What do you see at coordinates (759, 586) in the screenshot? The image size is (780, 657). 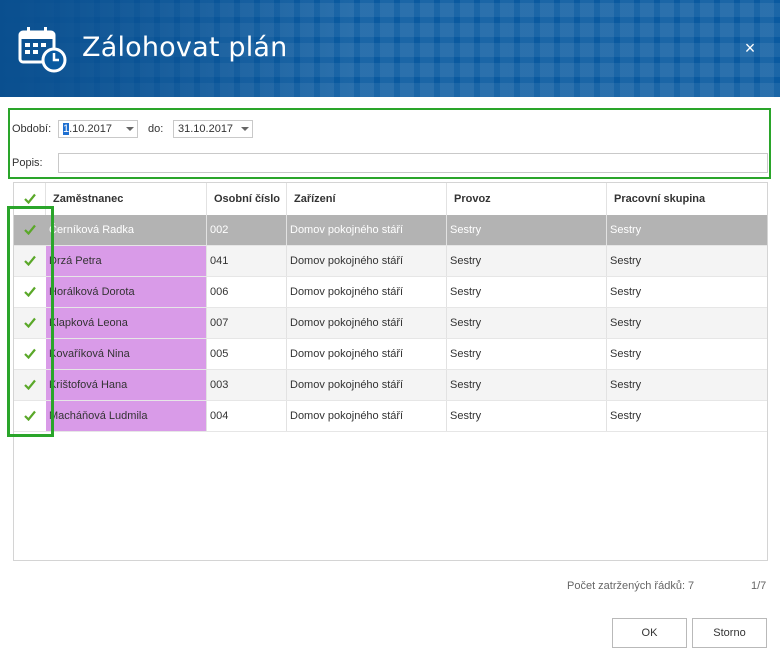 I see `row-position: 1/7` at bounding box center [759, 586].